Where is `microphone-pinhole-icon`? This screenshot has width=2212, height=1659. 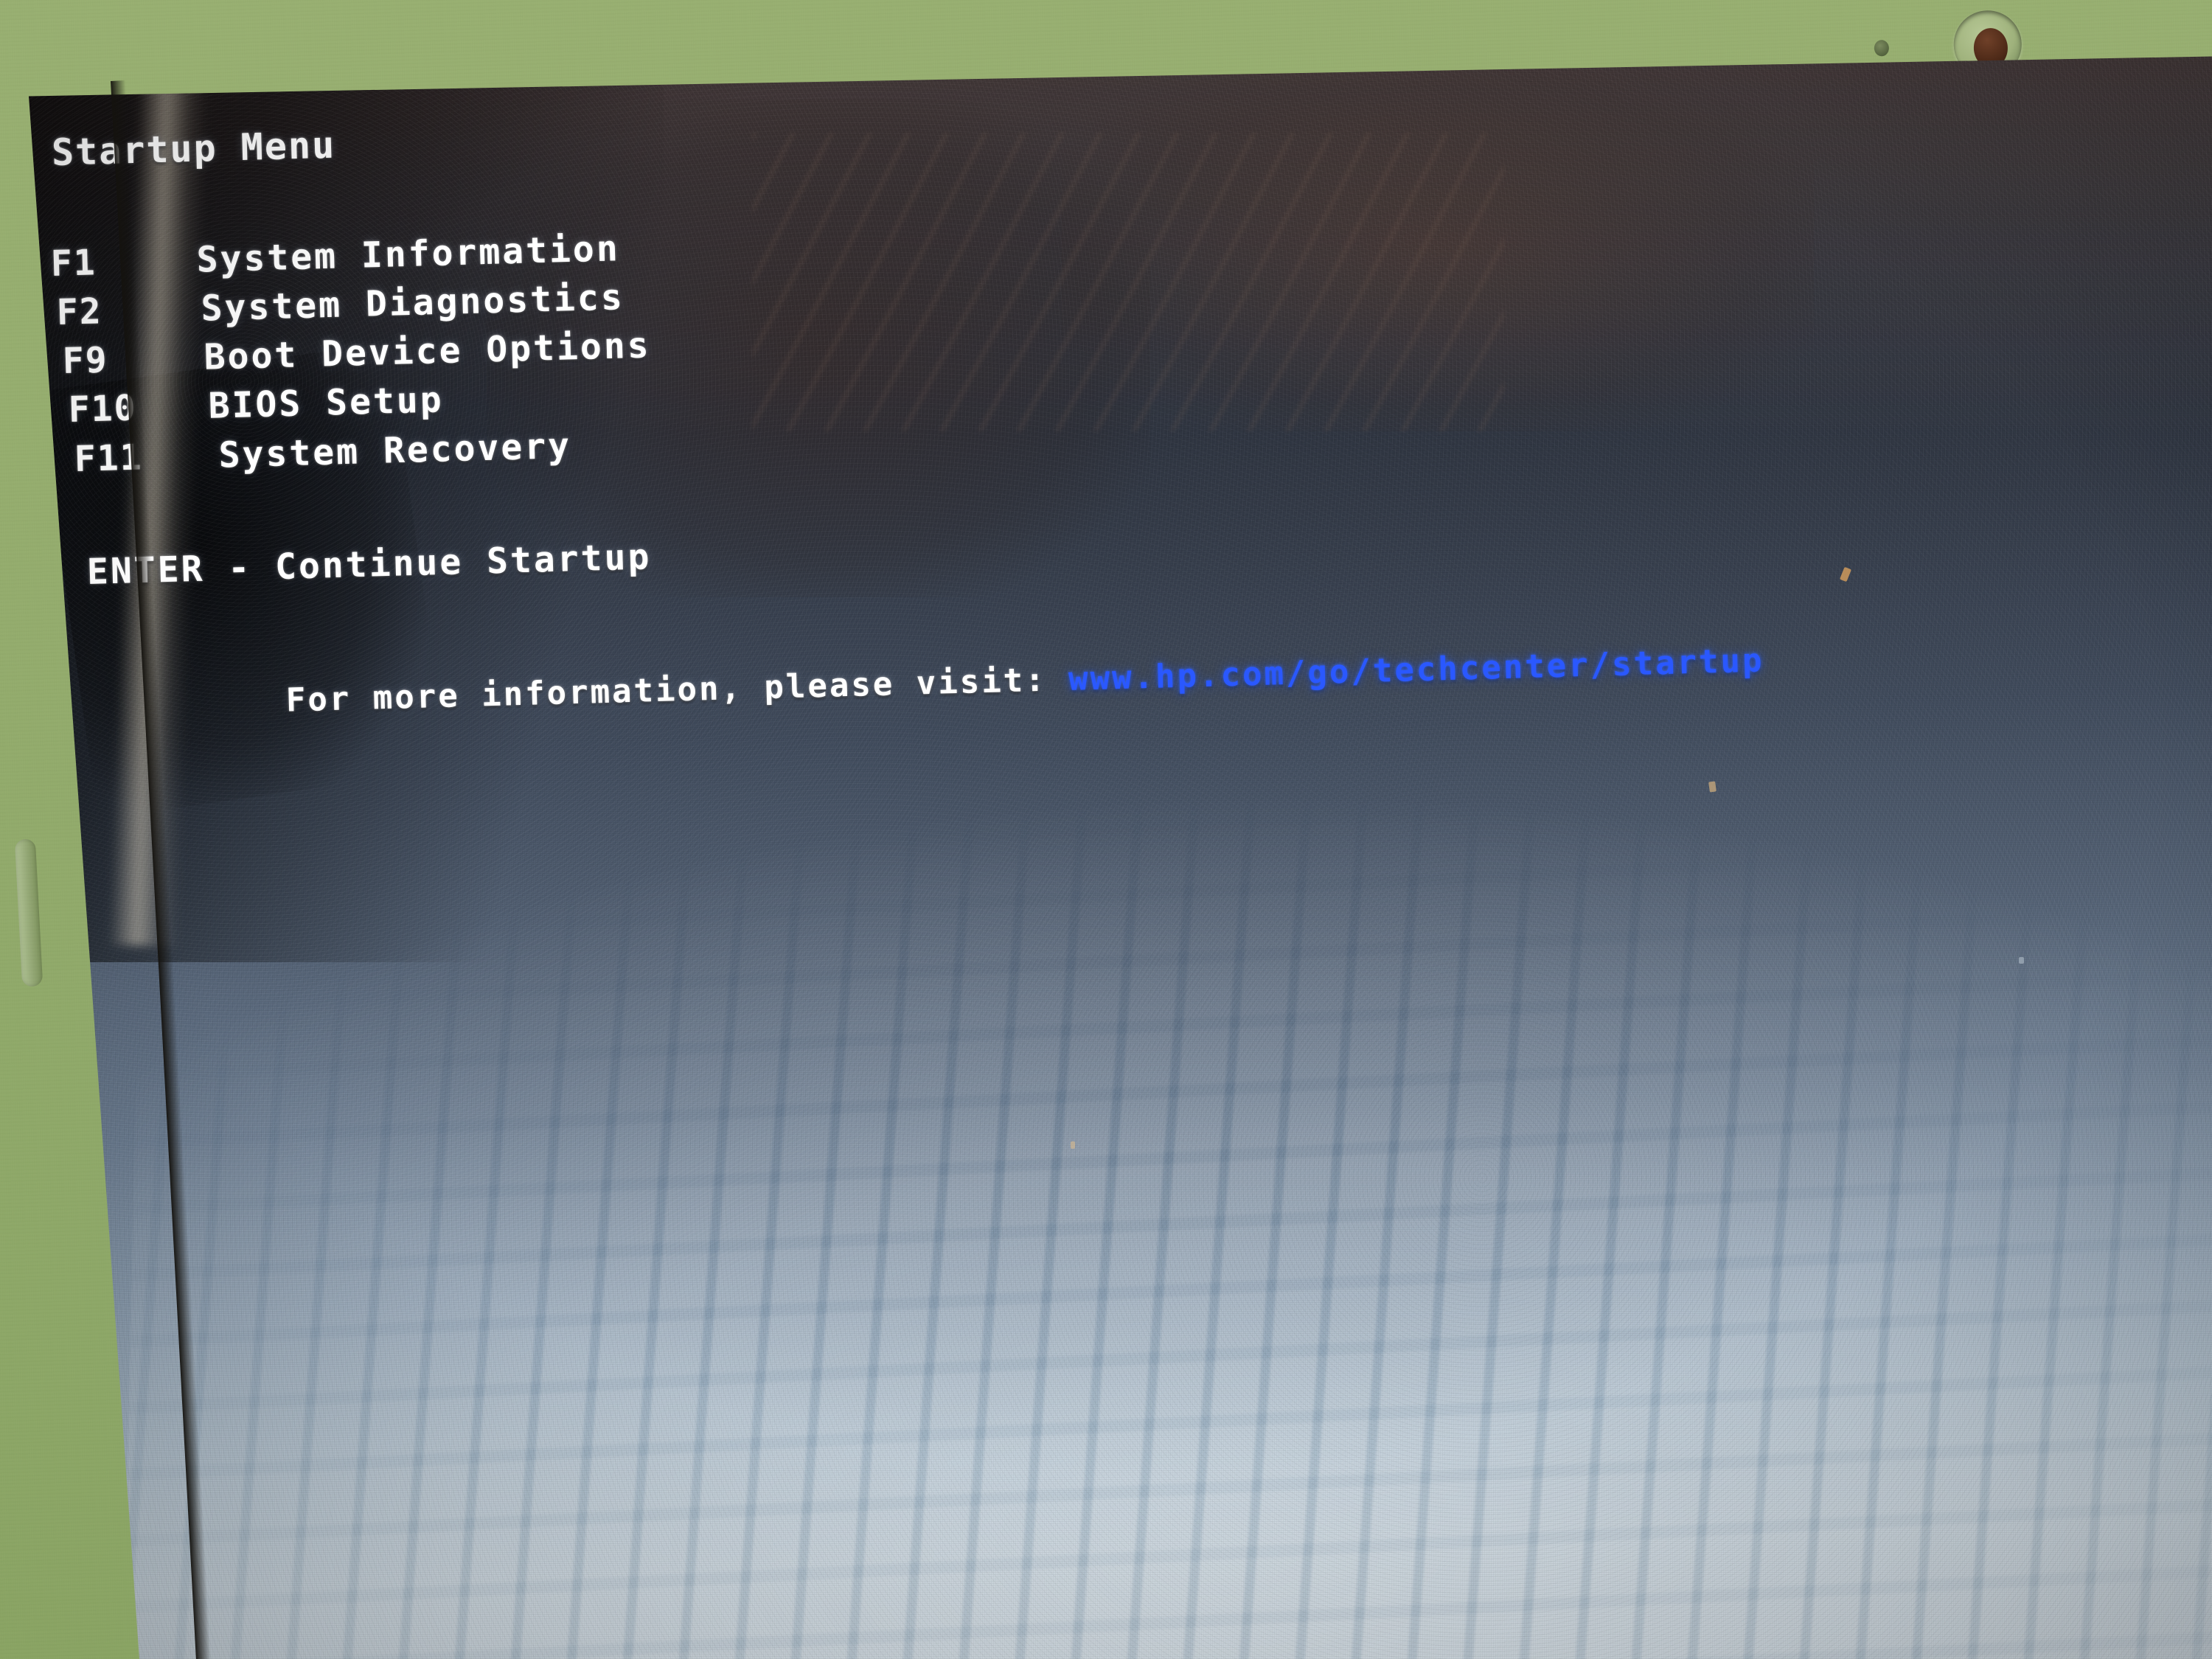
microphone-pinhole-icon is located at coordinates (1882, 48).